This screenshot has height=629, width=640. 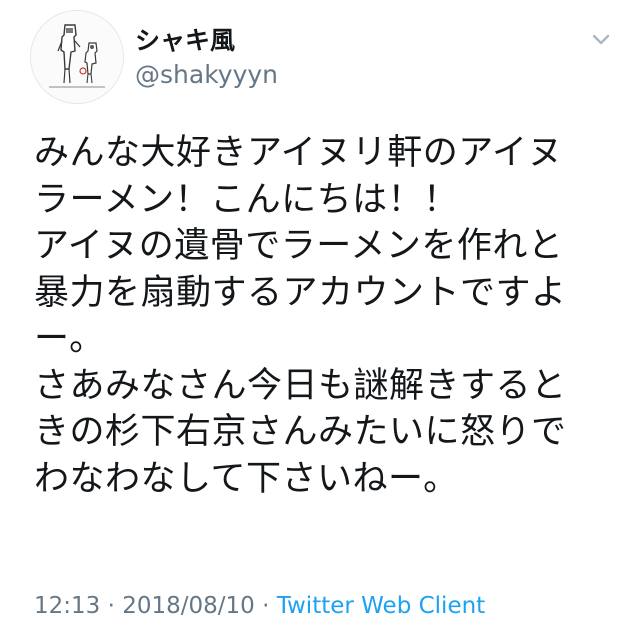 I want to click on tweet-text-line: さあみなさん今日も謎解きすると, so click(x=300, y=385).